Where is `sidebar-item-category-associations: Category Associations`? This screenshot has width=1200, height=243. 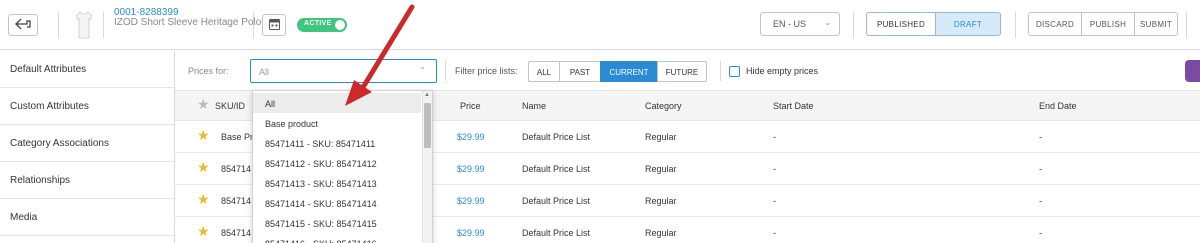 sidebar-item-category-associations: Category Associations is located at coordinates (87, 143).